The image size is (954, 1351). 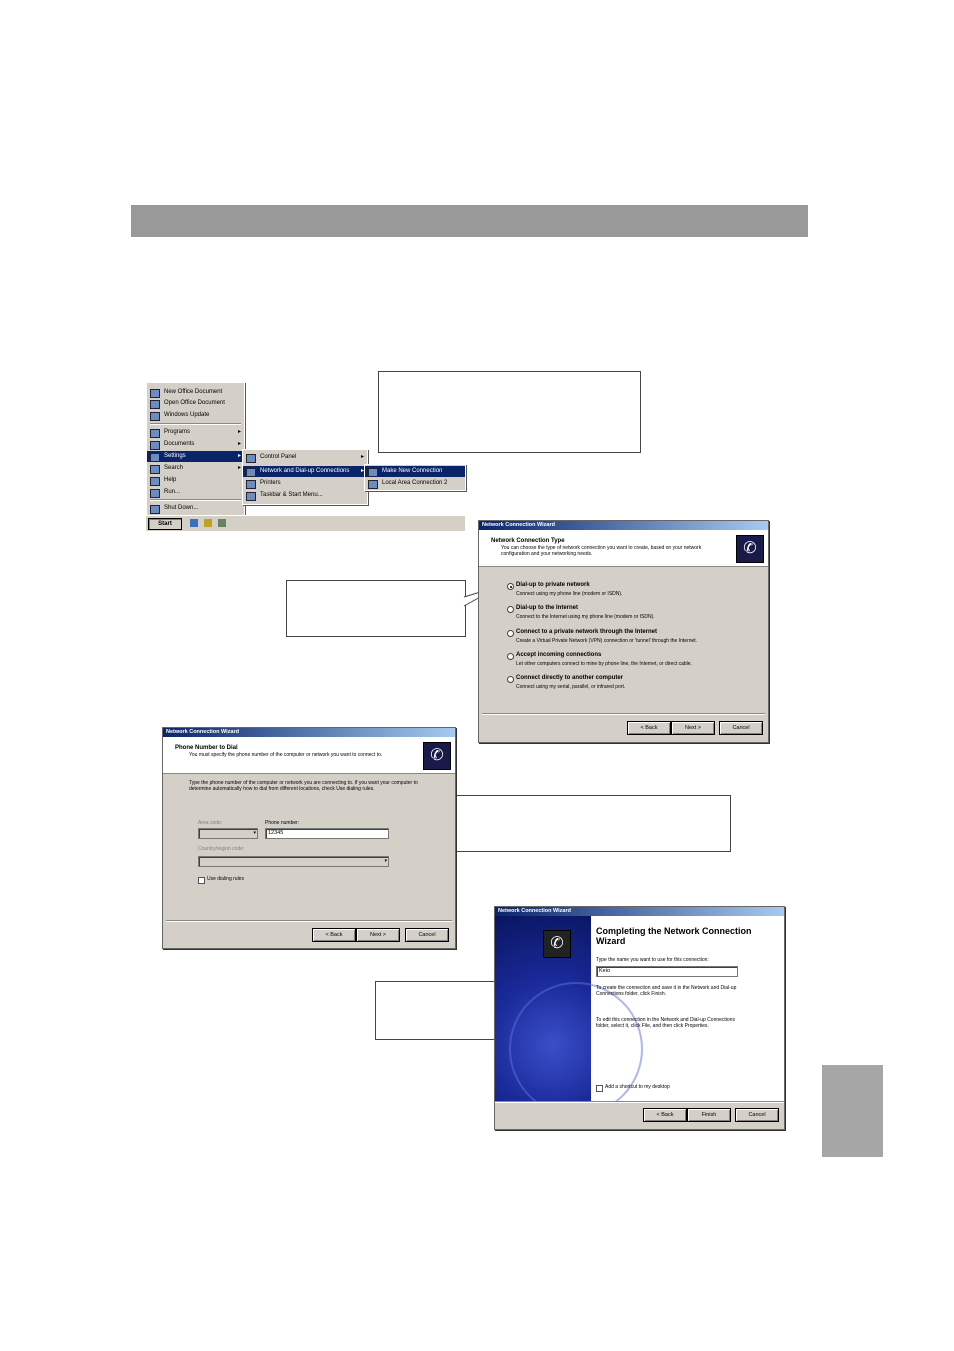 What do you see at coordinates (195, 468) in the screenshot?
I see `menu-item-search: Search ▸` at bounding box center [195, 468].